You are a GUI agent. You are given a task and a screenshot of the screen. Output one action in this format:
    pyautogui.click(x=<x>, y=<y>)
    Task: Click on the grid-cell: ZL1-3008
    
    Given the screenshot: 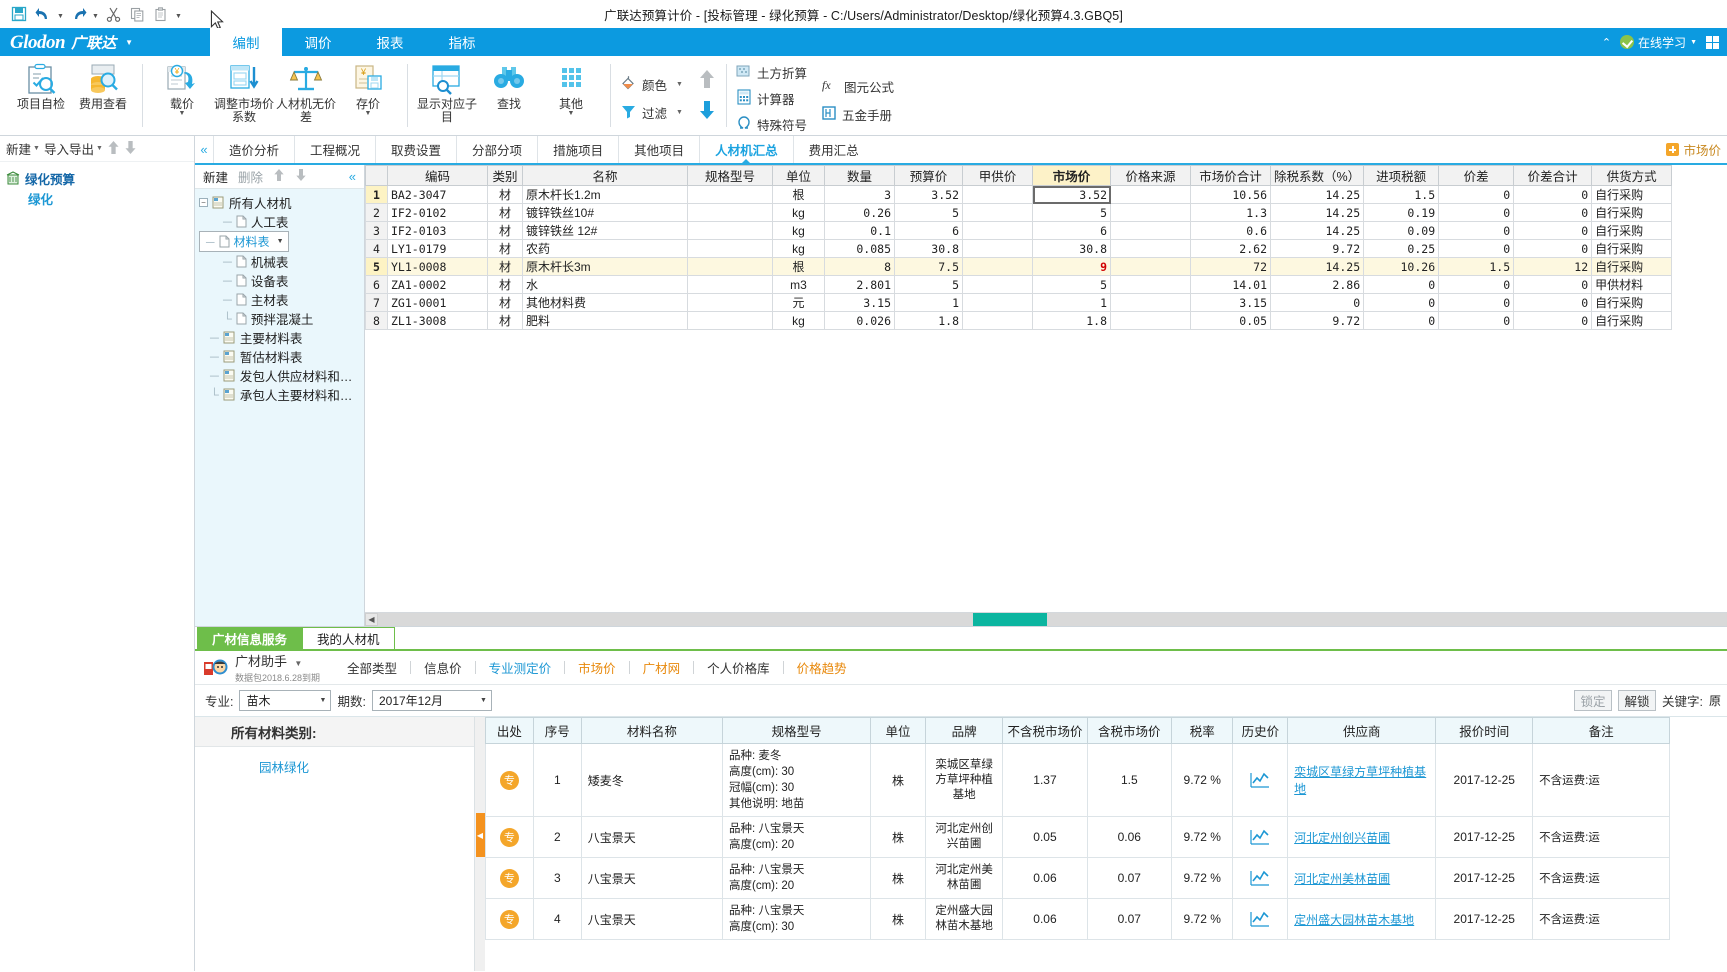 What is the action you would take?
    pyautogui.click(x=437, y=320)
    